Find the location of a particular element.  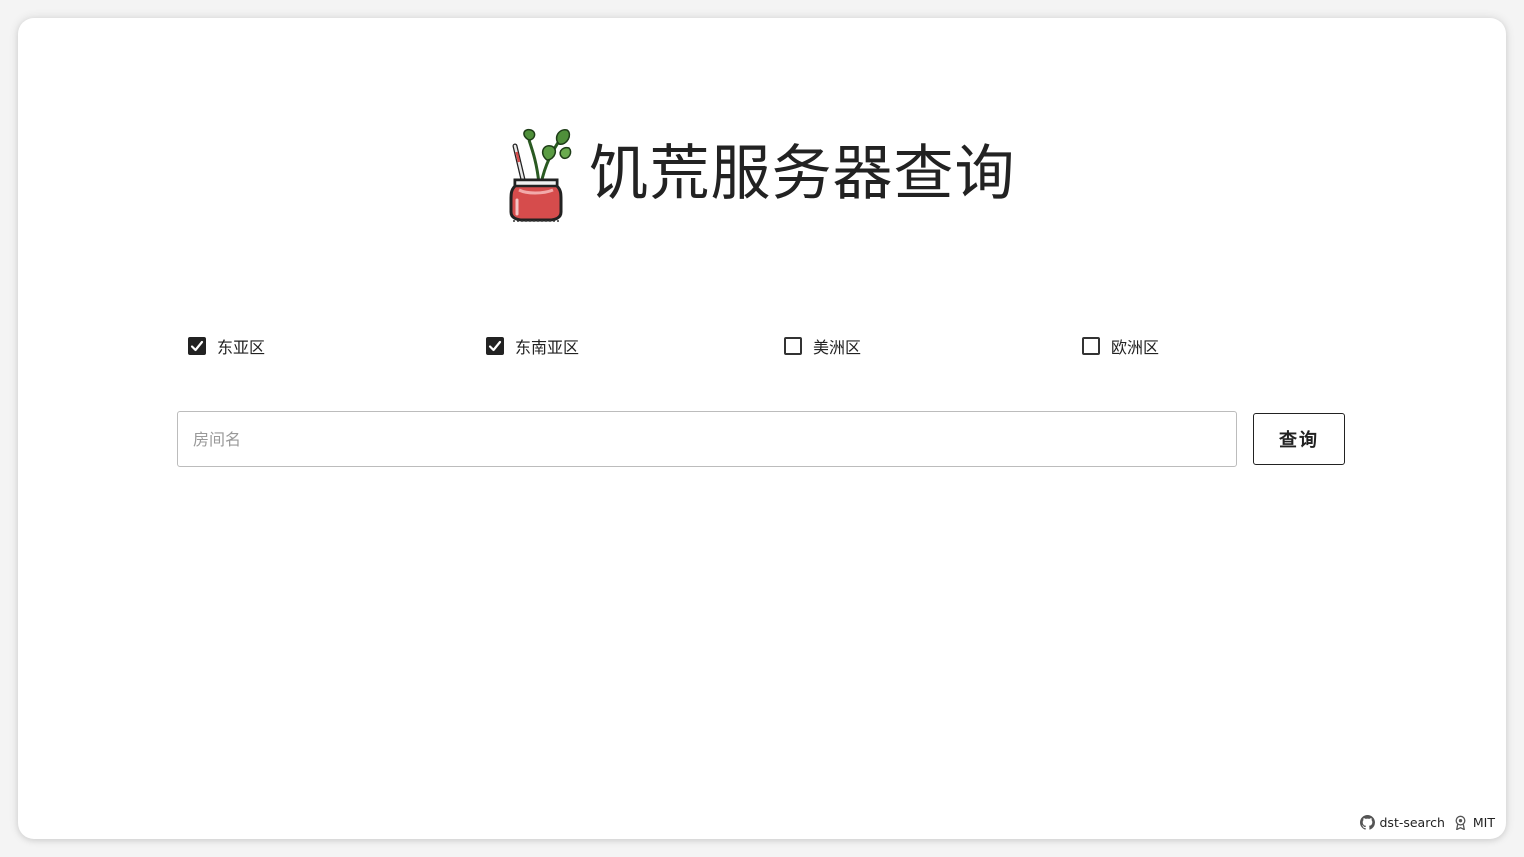

region-label: 东亚区 is located at coordinates (241, 347).